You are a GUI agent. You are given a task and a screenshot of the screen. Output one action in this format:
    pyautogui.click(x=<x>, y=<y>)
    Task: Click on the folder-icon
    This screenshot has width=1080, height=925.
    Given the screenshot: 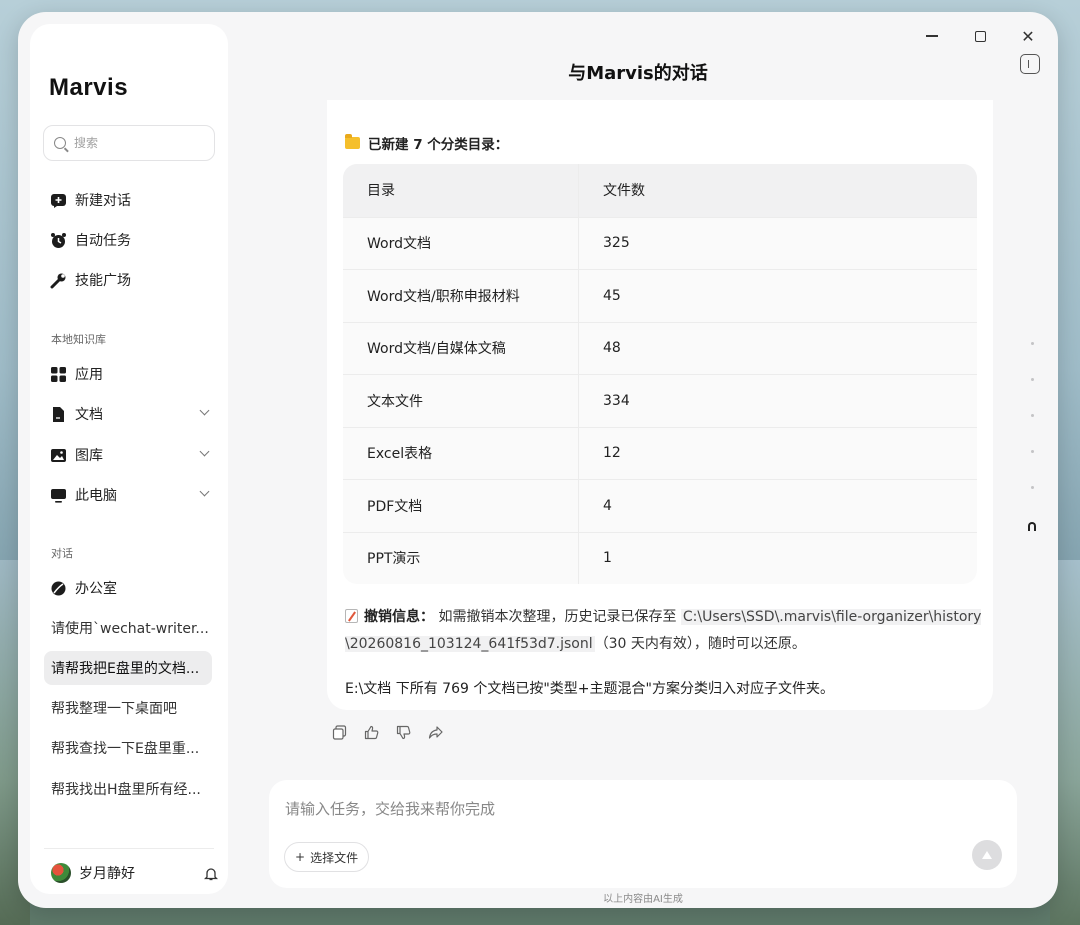 What is the action you would take?
    pyautogui.click(x=352, y=141)
    